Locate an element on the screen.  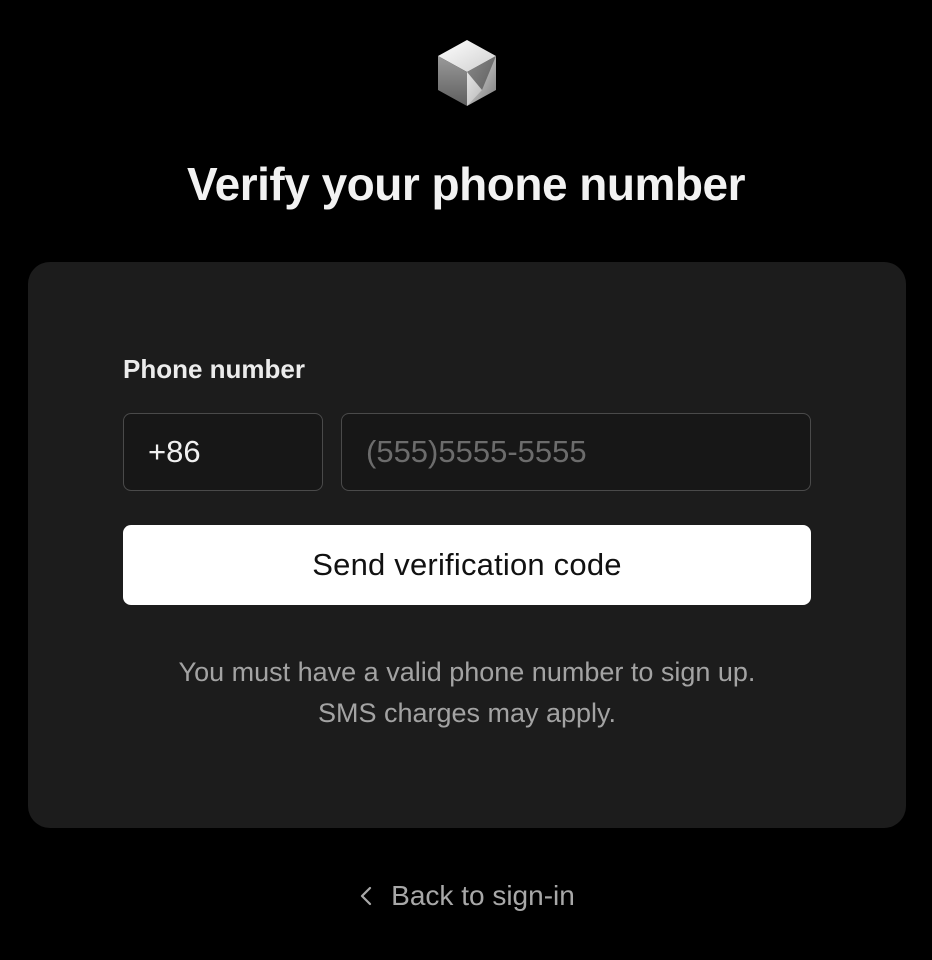
country-code-value: +86 is located at coordinates (174, 451).